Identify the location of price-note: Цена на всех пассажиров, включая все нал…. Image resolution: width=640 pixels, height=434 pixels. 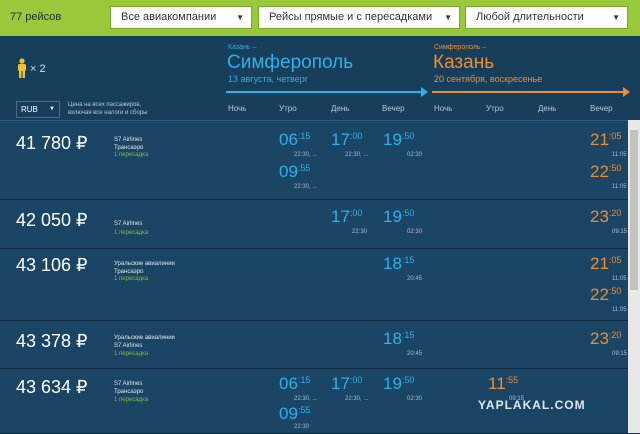
(107, 109).